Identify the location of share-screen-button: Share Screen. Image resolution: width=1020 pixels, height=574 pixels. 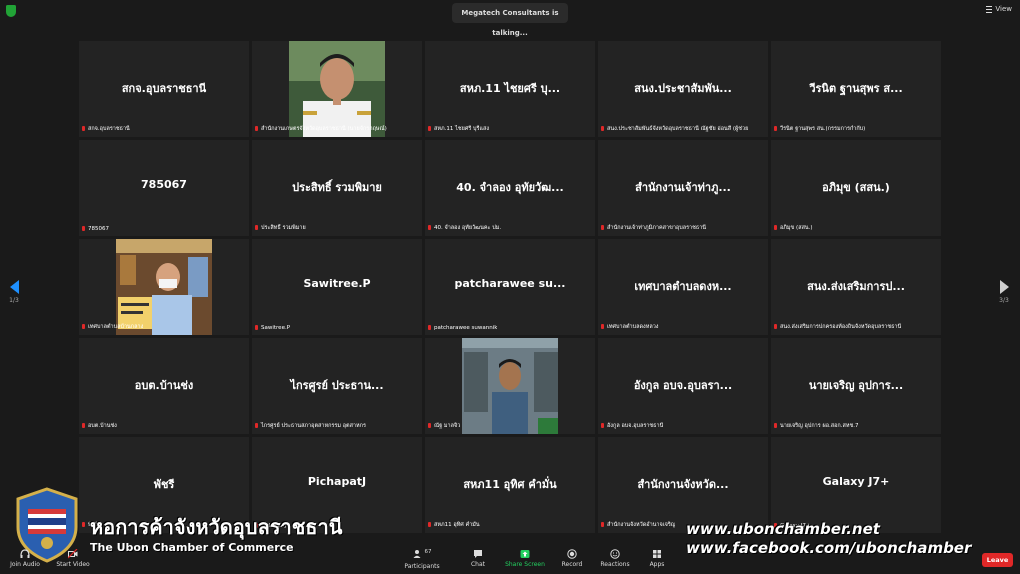
(525, 558).